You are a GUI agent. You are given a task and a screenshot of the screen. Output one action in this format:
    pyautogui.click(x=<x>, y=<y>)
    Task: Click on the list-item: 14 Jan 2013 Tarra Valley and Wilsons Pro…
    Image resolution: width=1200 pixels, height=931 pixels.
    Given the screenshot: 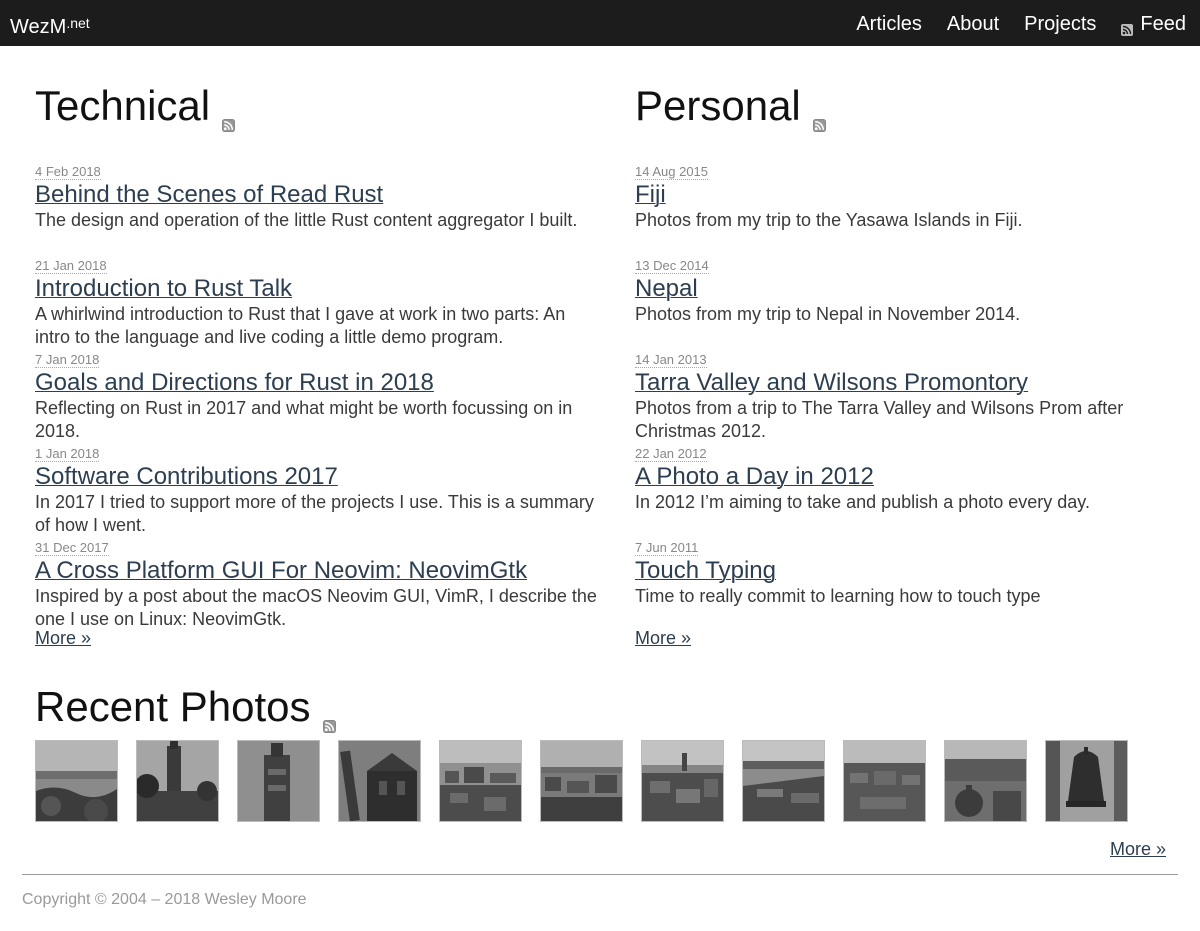 What is the action you would take?
    pyautogui.click(x=917, y=398)
    